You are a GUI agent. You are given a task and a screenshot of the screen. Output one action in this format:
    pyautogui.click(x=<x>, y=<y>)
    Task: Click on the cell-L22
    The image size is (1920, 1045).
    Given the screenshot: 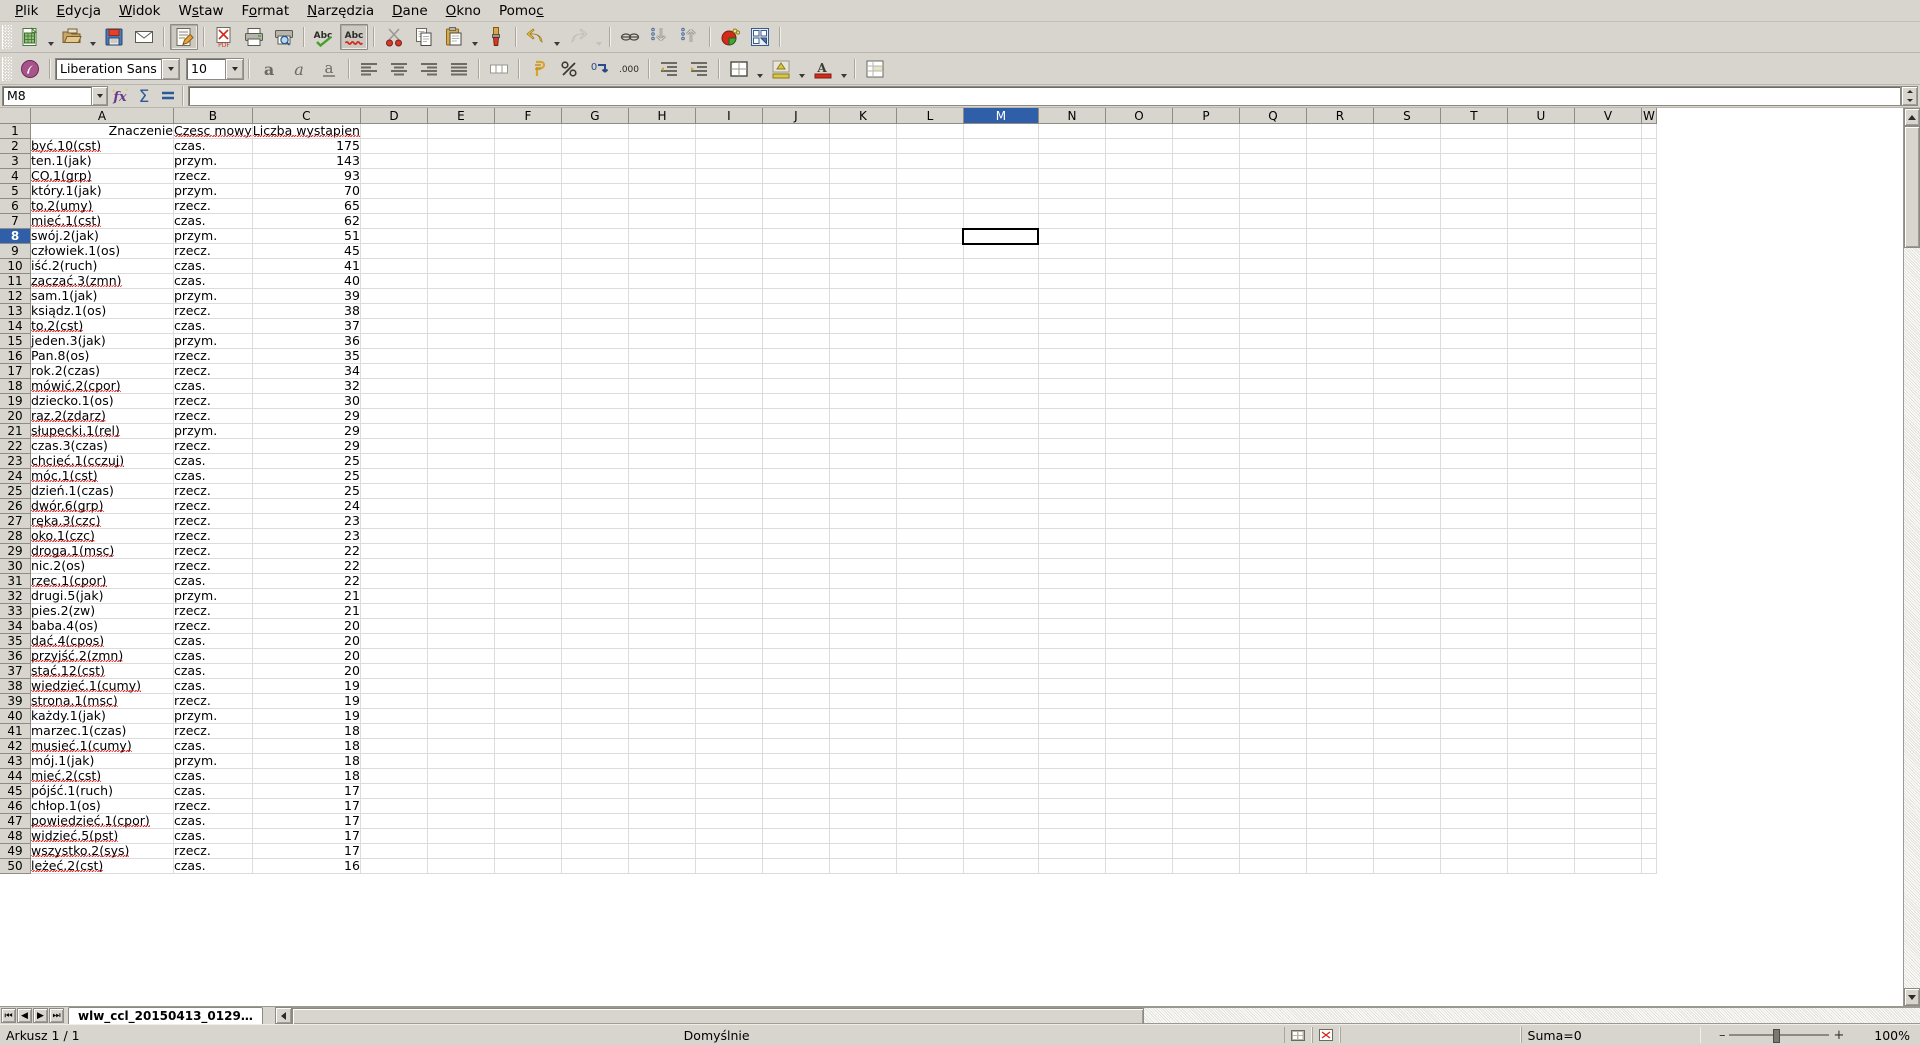 What is the action you would take?
    pyautogui.click(x=930, y=446)
    